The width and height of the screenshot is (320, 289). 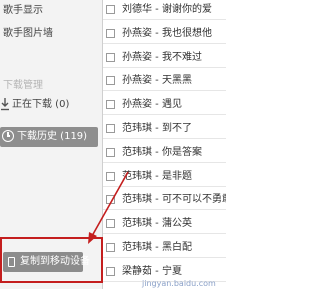 I want to click on song-title: 范玮琪 - 蒲公英, so click(x=157, y=223).